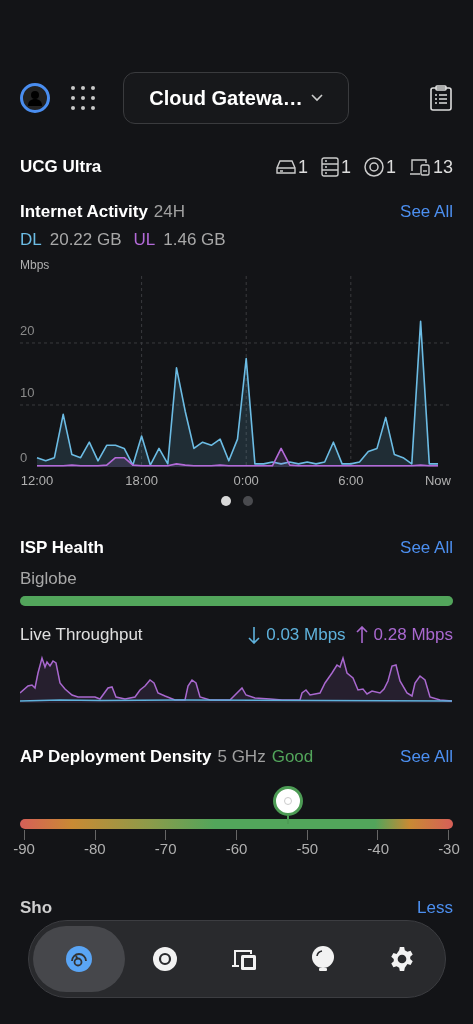 The height and width of the screenshot is (1024, 473). Describe the element at coordinates (35, 98) in the screenshot. I see `avatar-icon` at that location.